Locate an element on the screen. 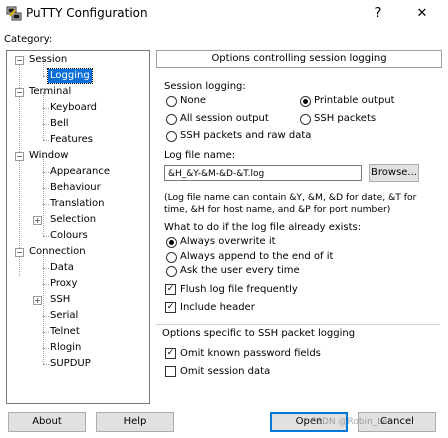  radio-ask-user is located at coordinates (171, 271).